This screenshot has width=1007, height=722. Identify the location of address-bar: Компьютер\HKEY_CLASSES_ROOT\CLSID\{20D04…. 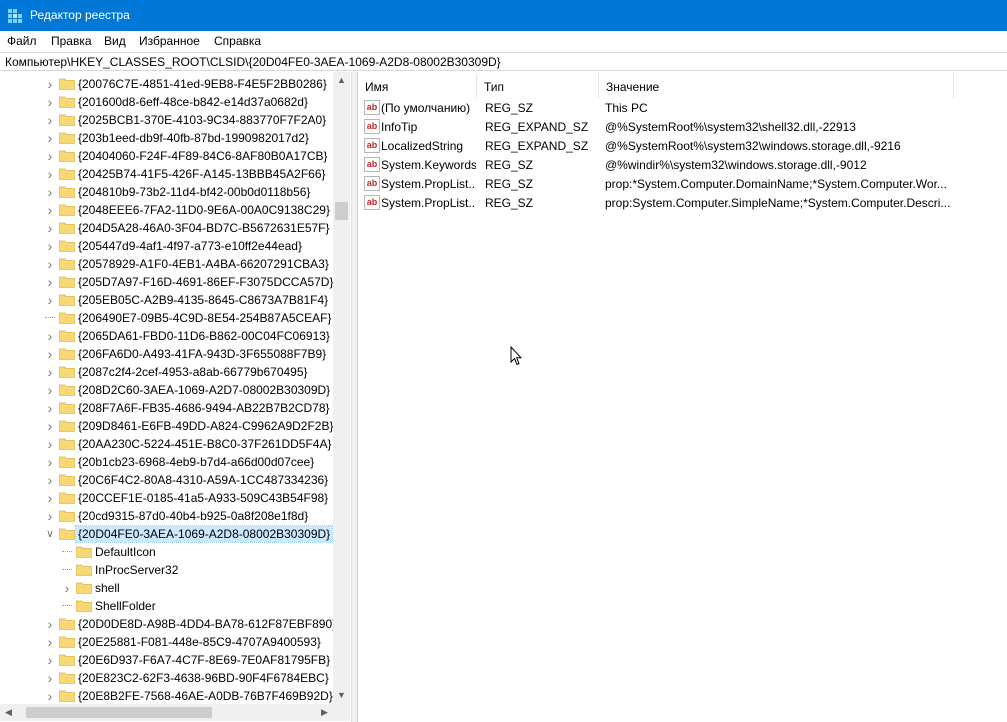
(503, 61).